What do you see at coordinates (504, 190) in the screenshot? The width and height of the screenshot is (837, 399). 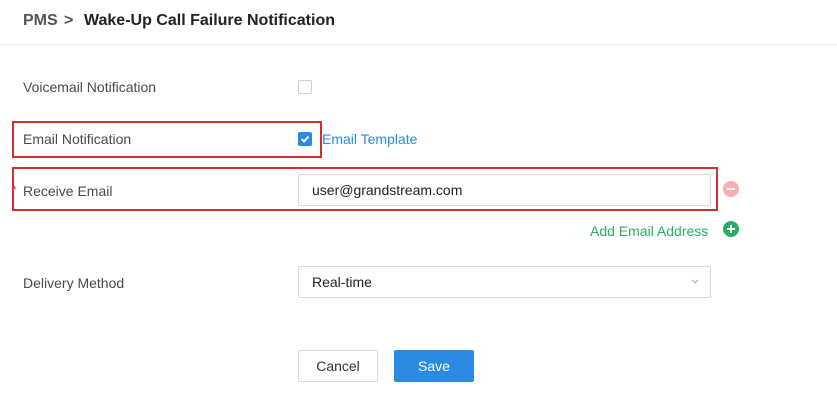 I see `receive-email-input: user@grandstream.com` at bounding box center [504, 190].